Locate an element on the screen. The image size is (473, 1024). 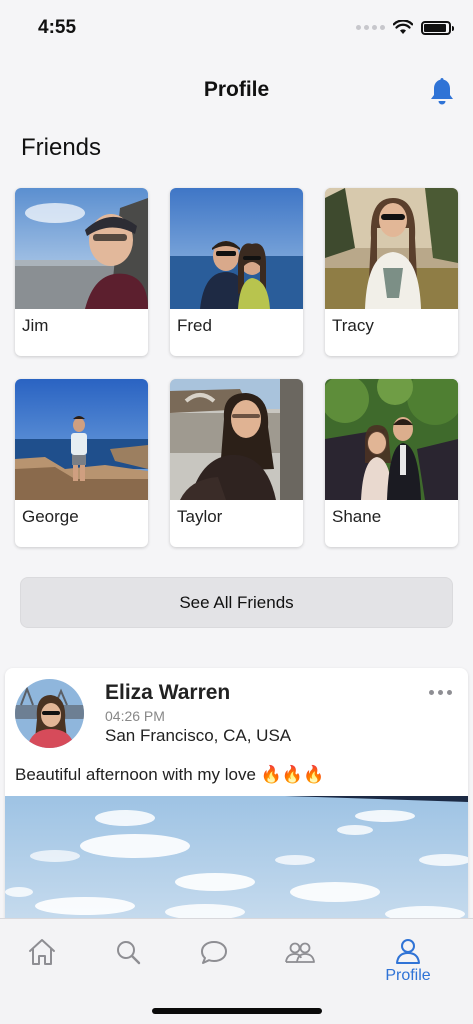
tab-home is located at coordinates (42, 952).